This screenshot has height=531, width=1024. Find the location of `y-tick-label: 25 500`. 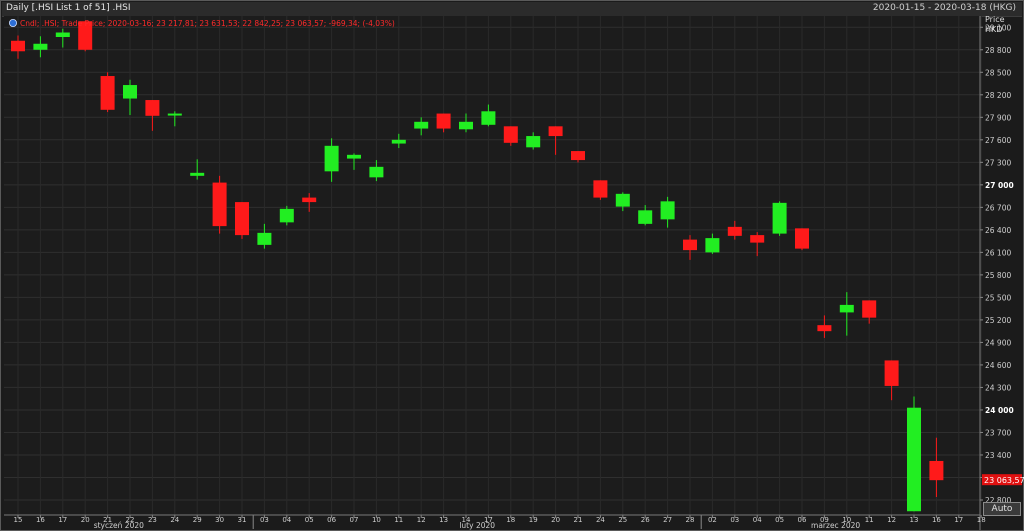

y-tick-label: 25 500 is located at coordinates (998, 297).